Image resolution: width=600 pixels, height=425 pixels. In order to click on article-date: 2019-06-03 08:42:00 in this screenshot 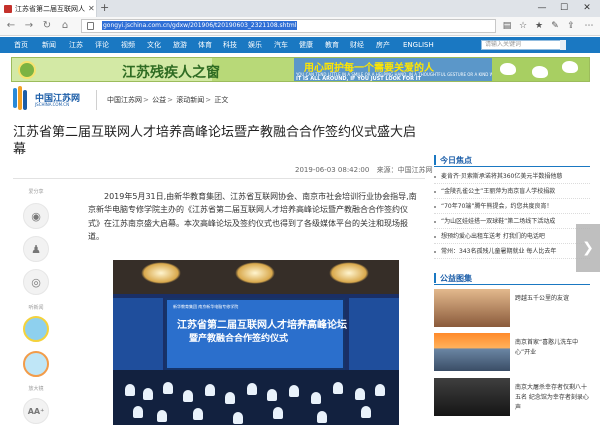, I will do `click(332, 170)`.